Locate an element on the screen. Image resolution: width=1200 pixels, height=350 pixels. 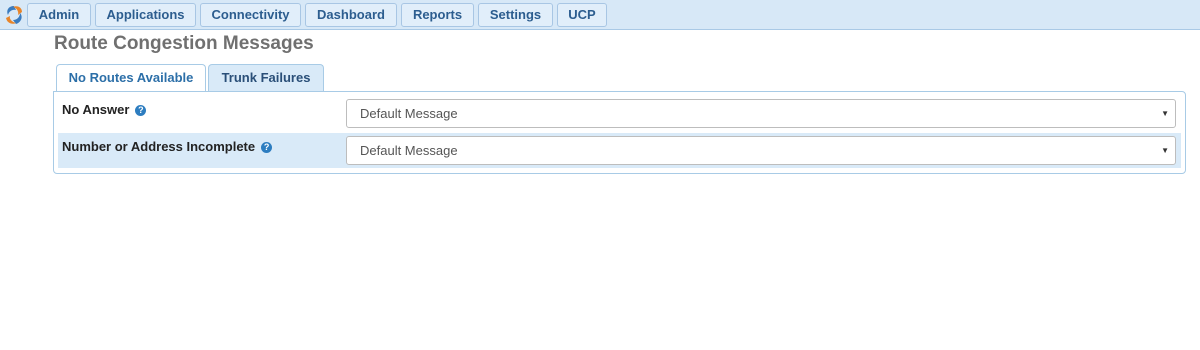
nav-reports-button: Reports is located at coordinates (437, 15).